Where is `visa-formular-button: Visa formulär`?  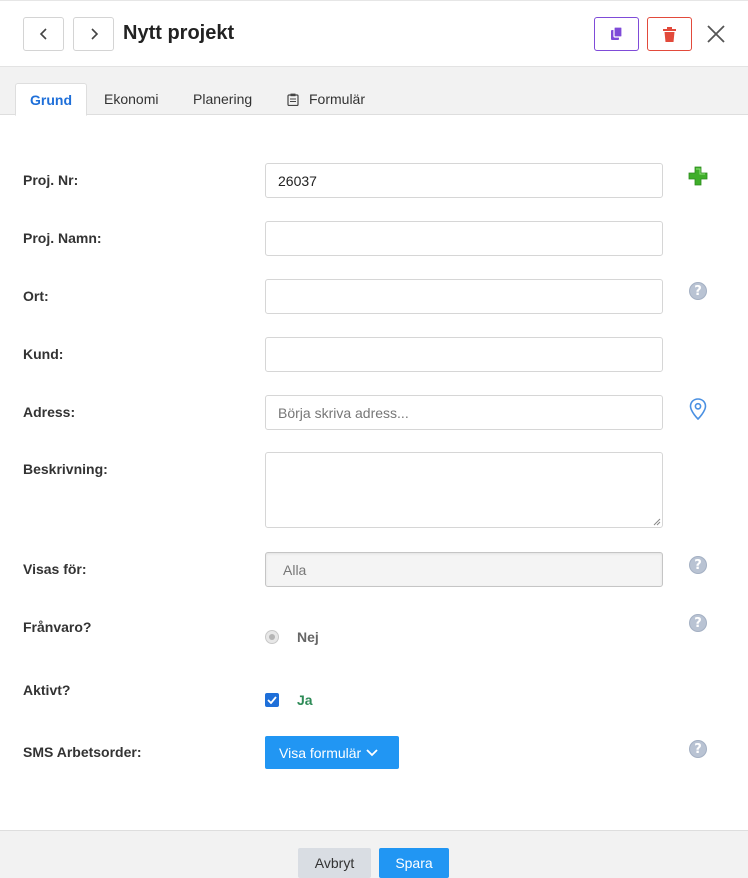
visa-formular-button: Visa formulär is located at coordinates (332, 752).